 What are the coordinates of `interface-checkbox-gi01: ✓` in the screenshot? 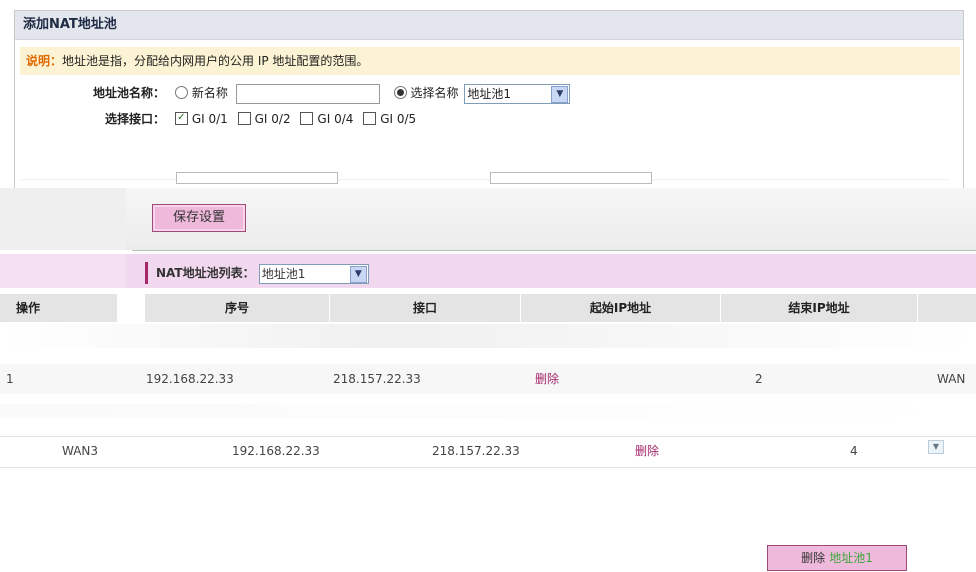 It's located at (181, 118).